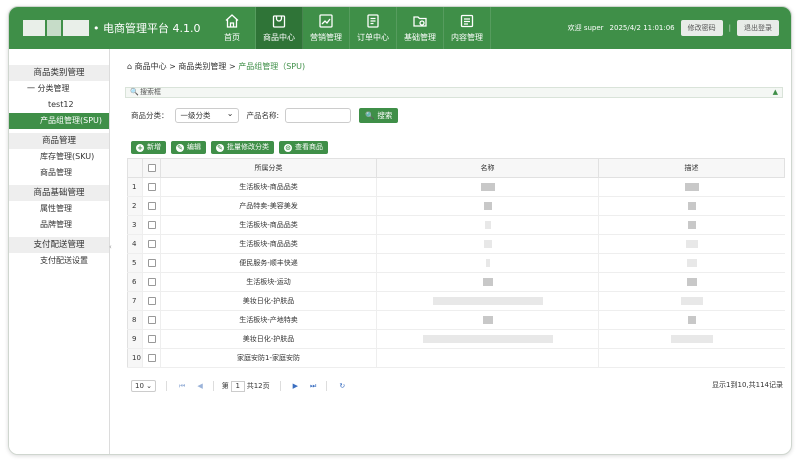  I want to click on select-all-checkbox, so click(151, 168).